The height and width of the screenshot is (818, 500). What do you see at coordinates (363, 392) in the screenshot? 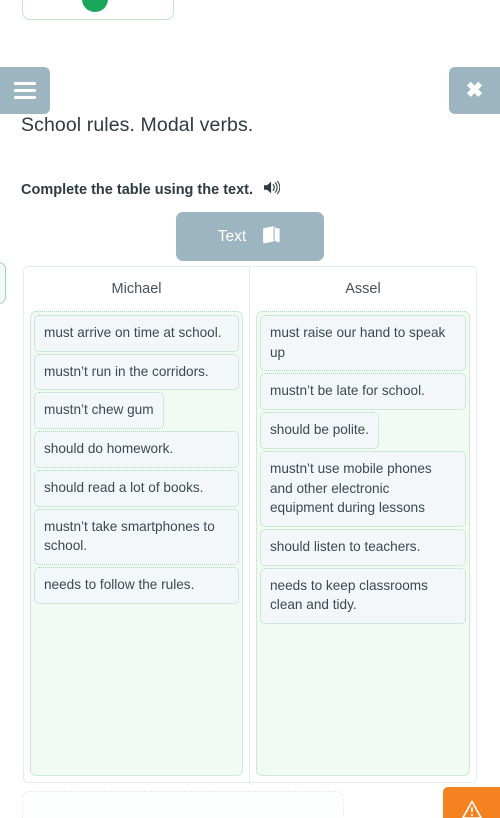
I see `answer-chip: mustn’t be late for school.` at bounding box center [363, 392].